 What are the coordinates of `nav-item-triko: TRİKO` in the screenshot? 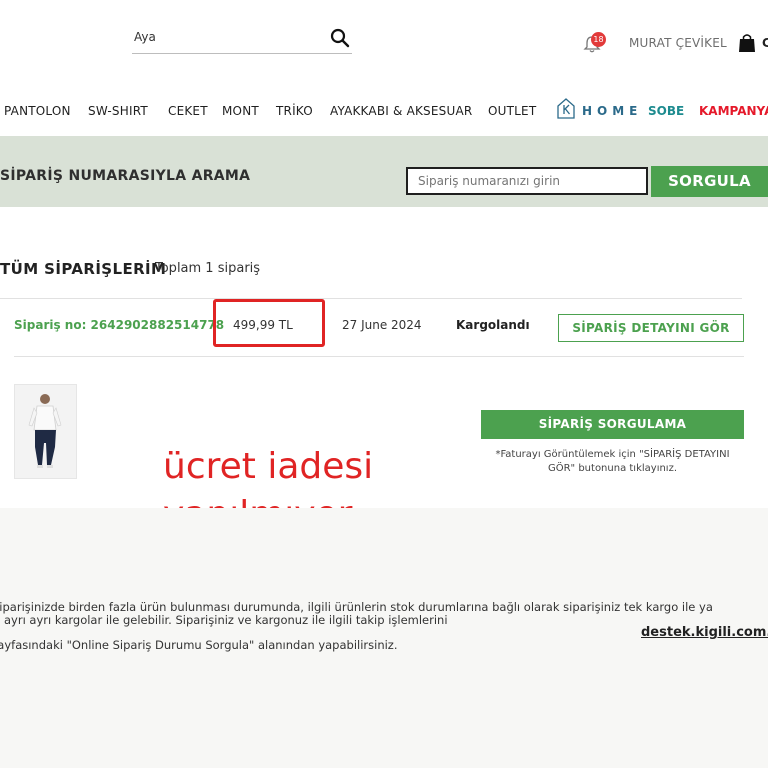 It's located at (294, 111).